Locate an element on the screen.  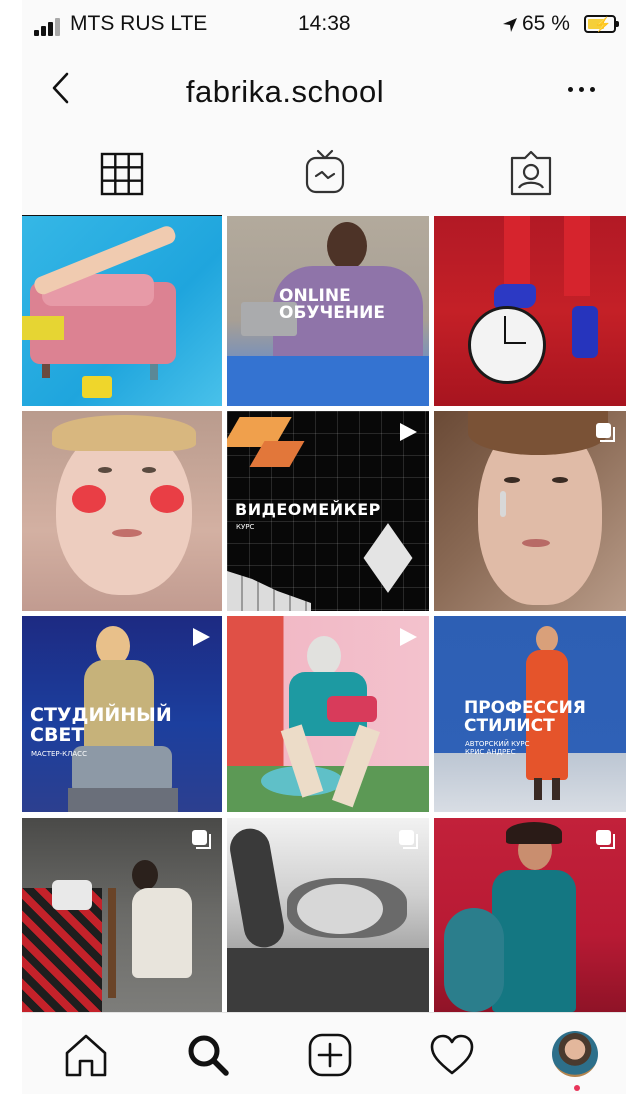
battery-icon: ⚡ is located at coordinates (600, 24).